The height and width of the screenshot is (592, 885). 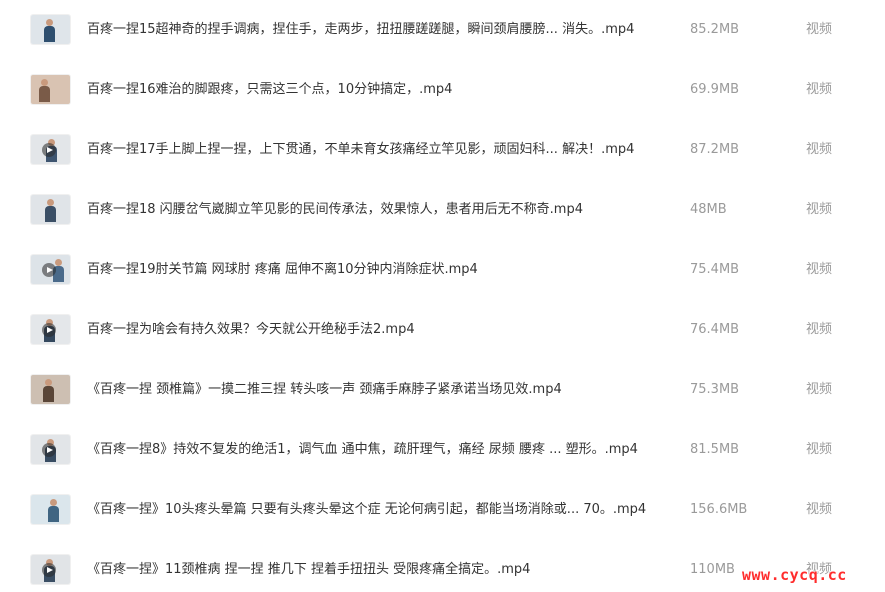 What do you see at coordinates (715, 389) in the screenshot?
I see `file-size: 75.3MB` at bounding box center [715, 389].